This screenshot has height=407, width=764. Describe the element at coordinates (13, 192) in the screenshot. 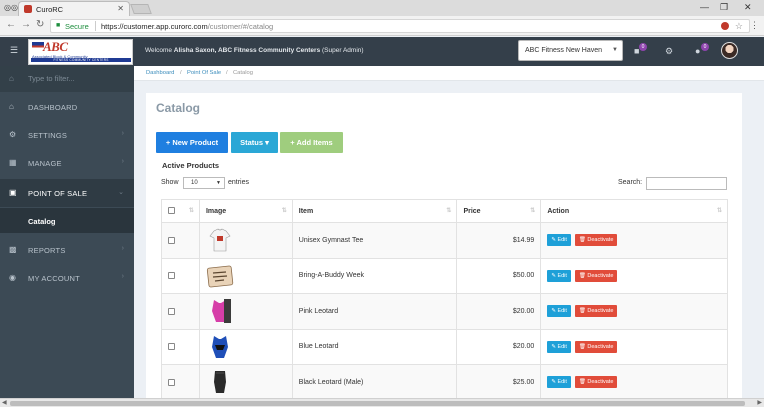

I see `cart-icon: ▣` at that location.